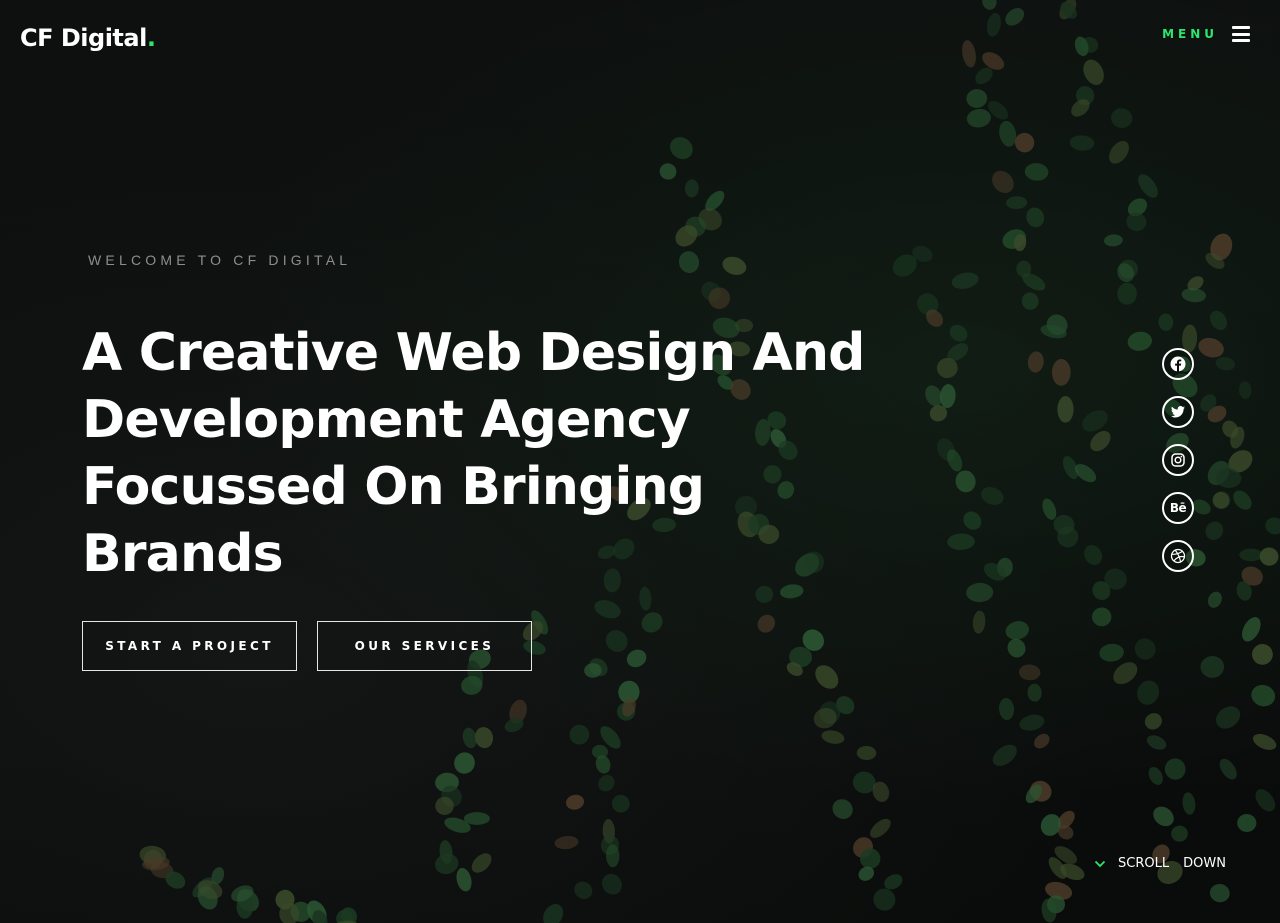 This screenshot has height=923, width=1280. I want to click on instagram-link, so click(1178, 460).